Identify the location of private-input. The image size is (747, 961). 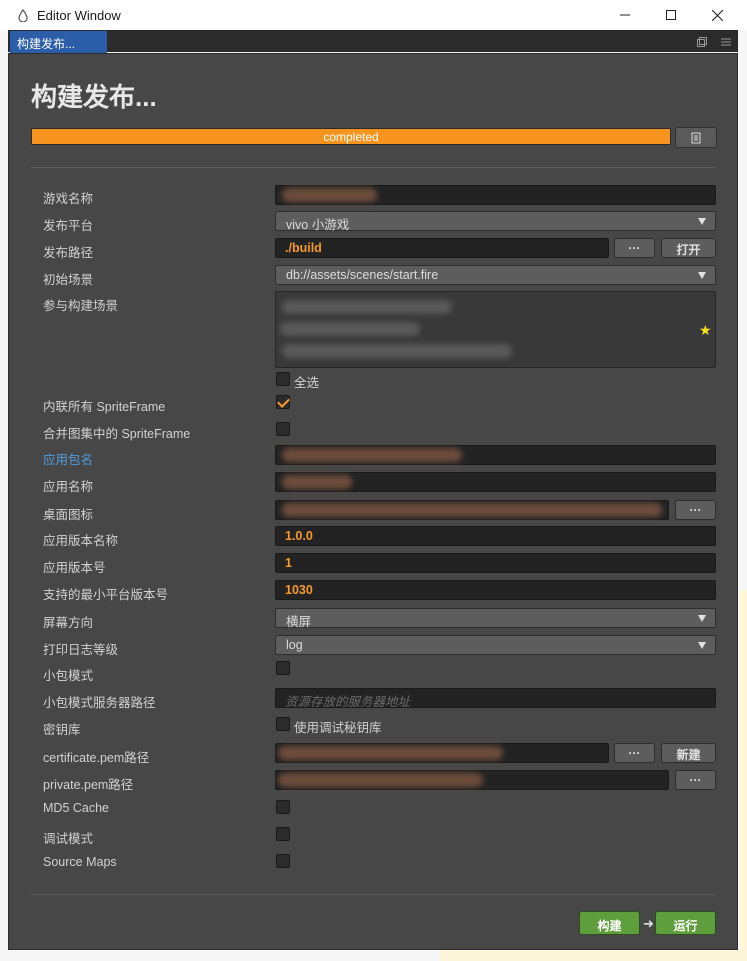
(472, 780).